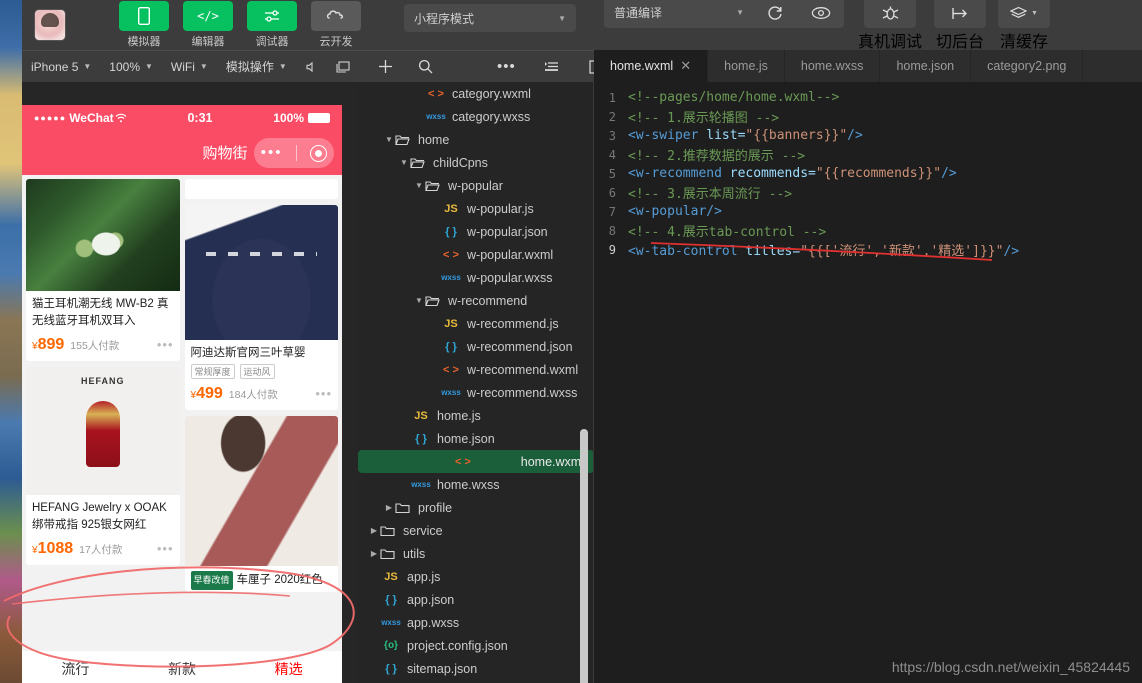 This screenshot has width=1142, height=683. I want to click on code-line: 8 <!-- 4.展示tab-control -->, so click(868, 231).